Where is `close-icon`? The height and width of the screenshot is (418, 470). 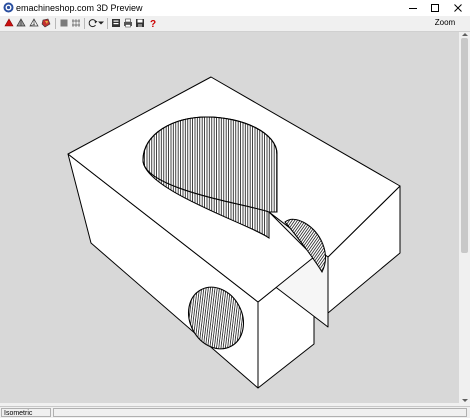
close-icon is located at coordinates (458, 8).